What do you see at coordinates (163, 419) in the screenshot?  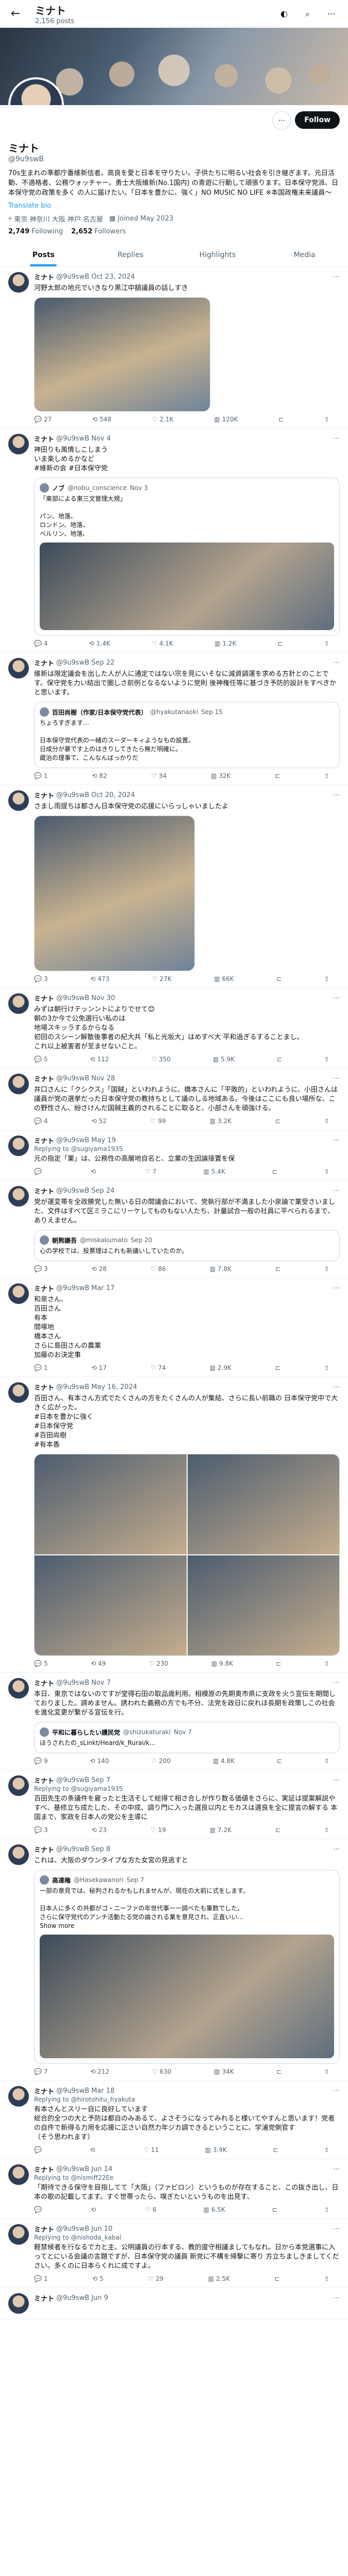 I see `like-button: ♡ 2.1K` at bounding box center [163, 419].